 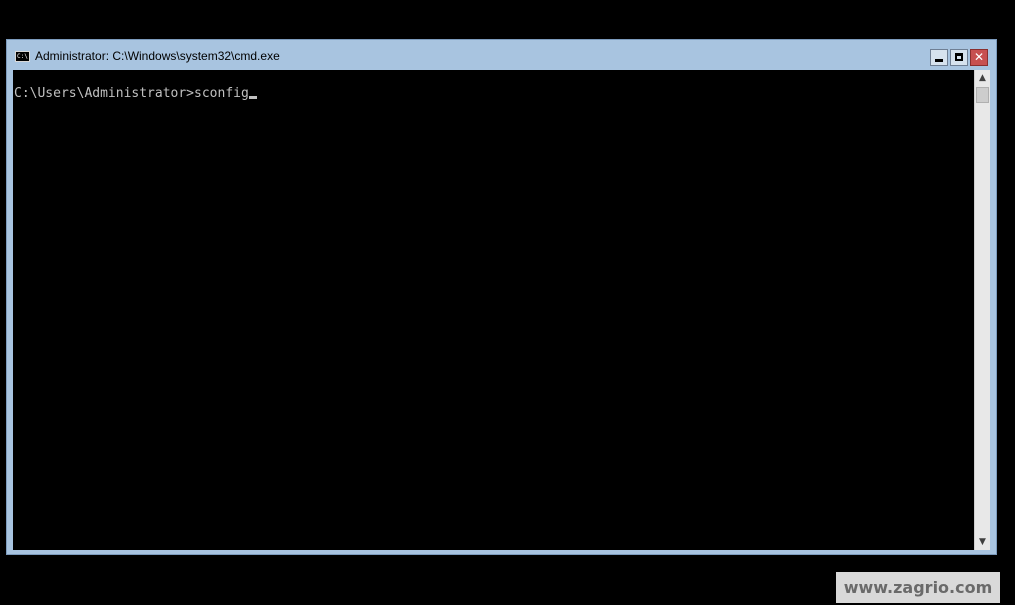 I want to click on maximize-icon, so click(x=959, y=57).